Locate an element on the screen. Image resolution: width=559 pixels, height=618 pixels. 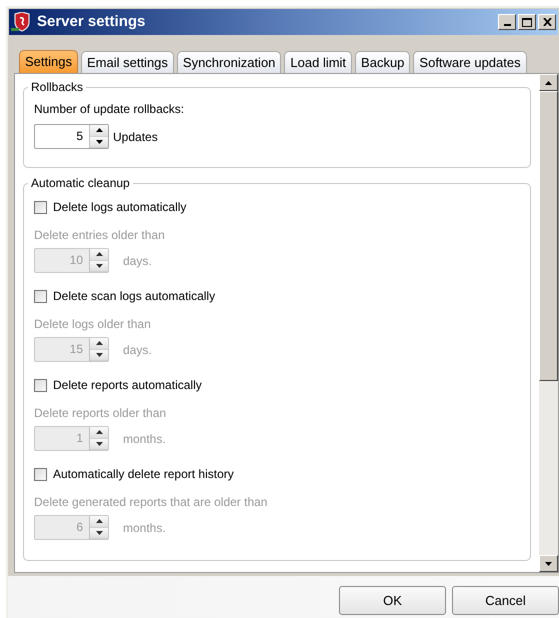
close-button is located at coordinates (547, 22).